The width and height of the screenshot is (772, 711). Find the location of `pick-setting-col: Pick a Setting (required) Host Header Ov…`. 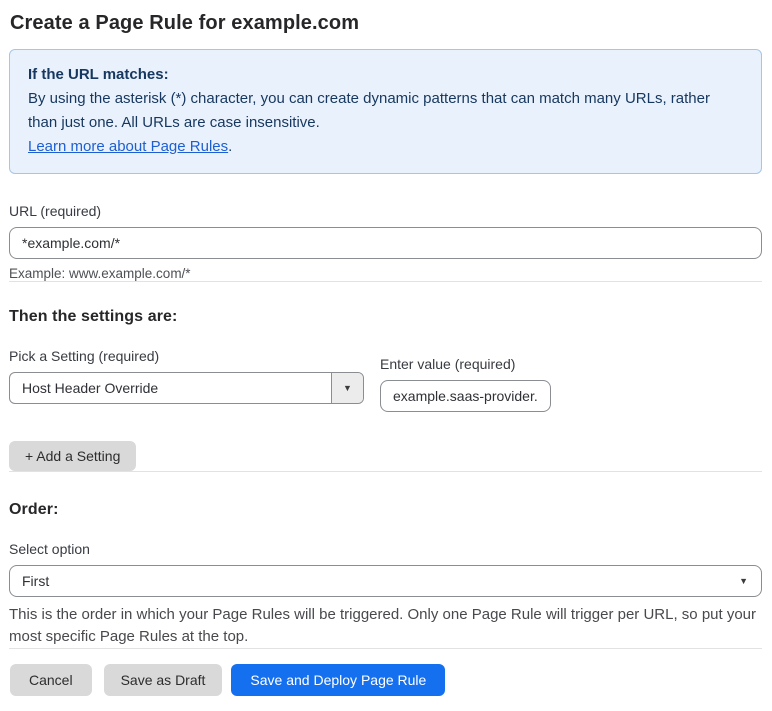

pick-setting-col: Pick a Setting (required) Host Header Ov… is located at coordinates (186, 380).